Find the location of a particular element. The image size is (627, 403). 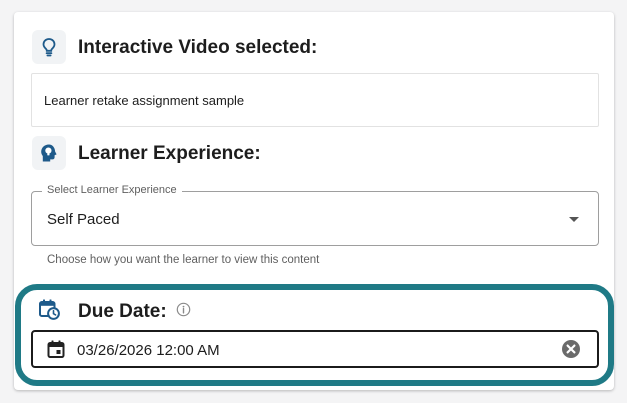

clear-icon is located at coordinates (571, 349).